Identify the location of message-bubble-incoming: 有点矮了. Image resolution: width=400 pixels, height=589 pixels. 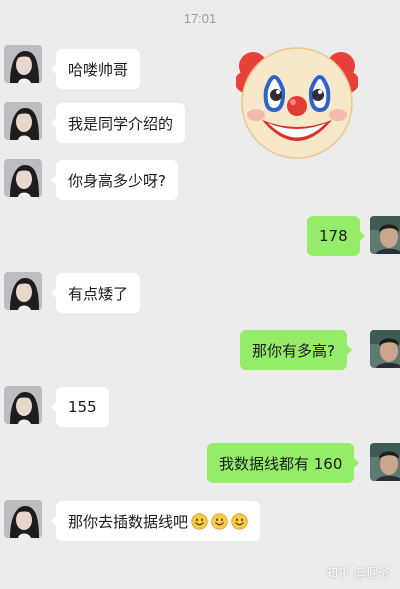
(95, 293).